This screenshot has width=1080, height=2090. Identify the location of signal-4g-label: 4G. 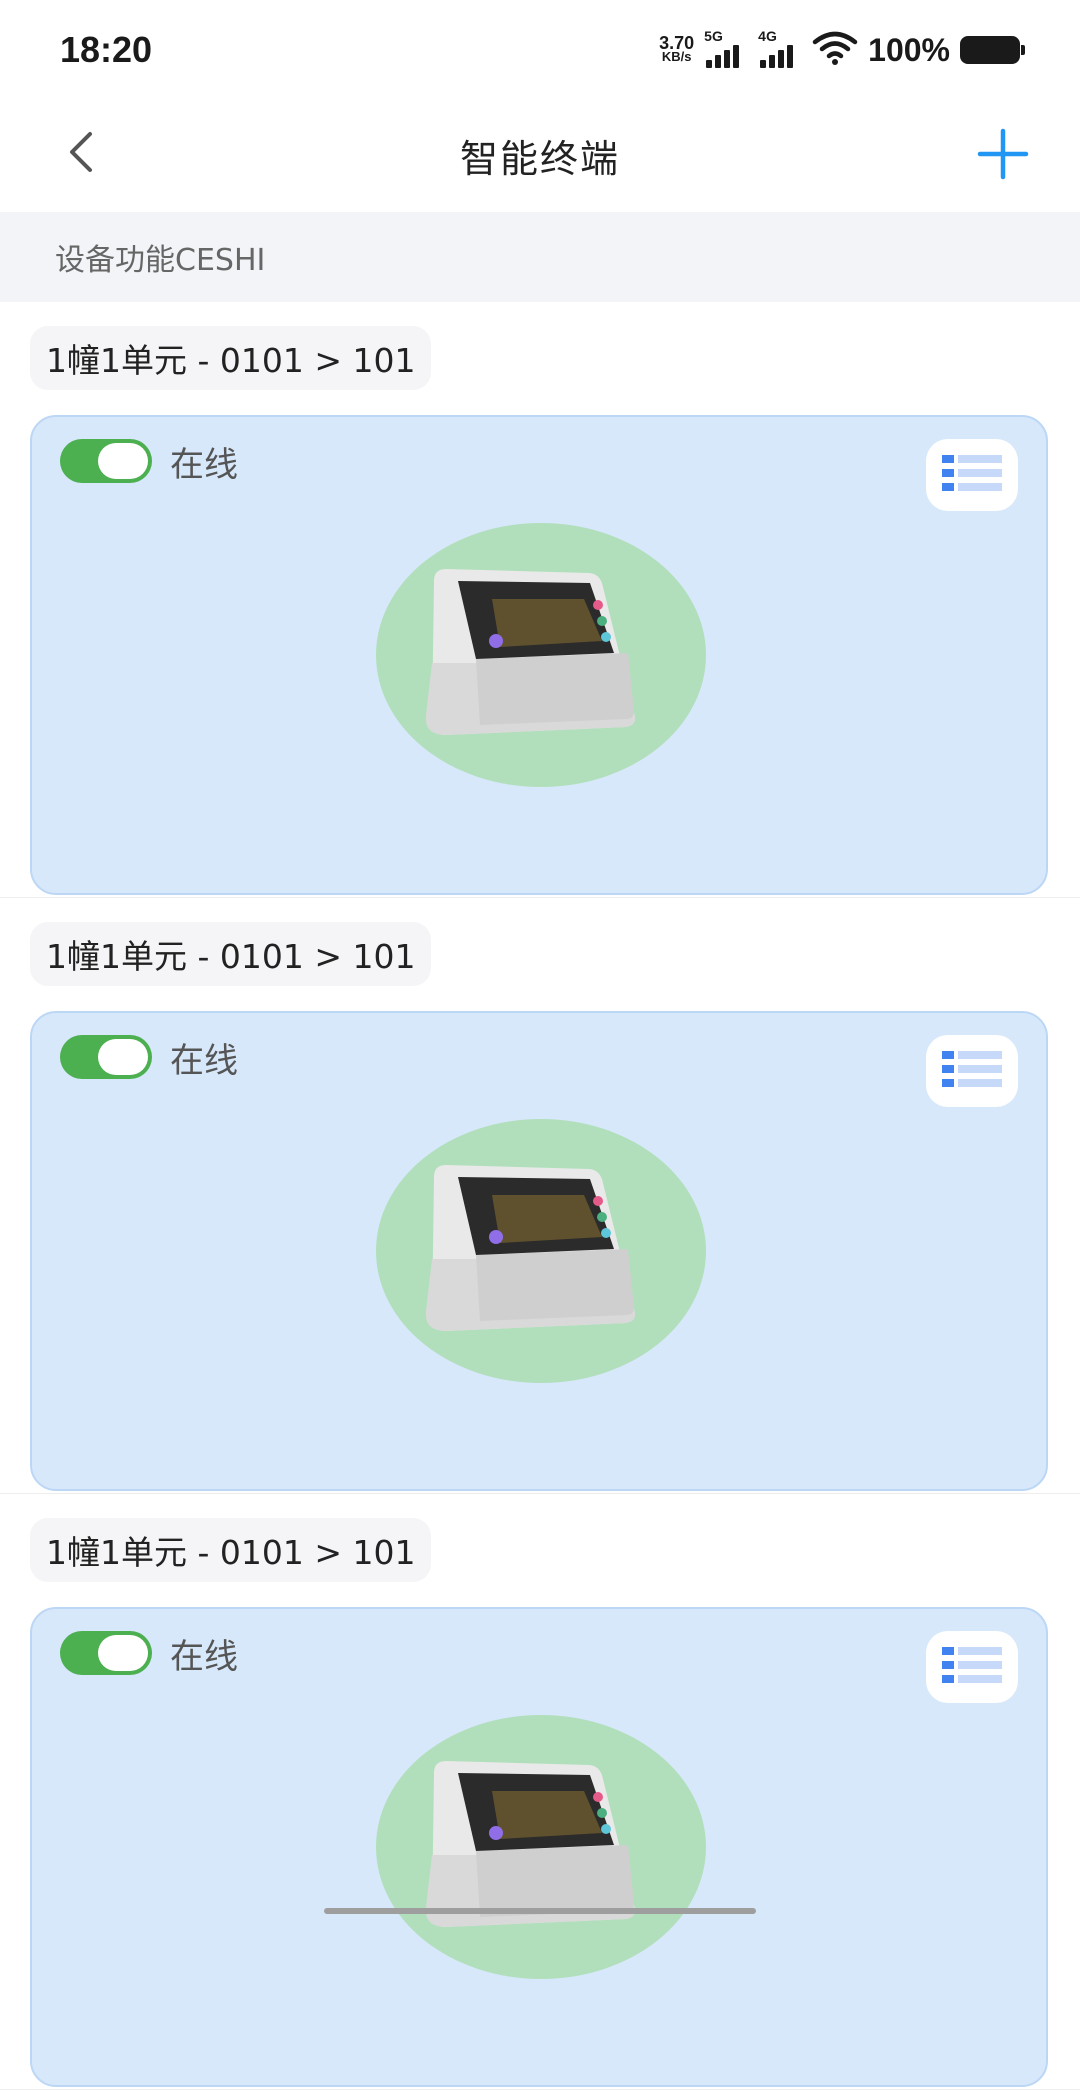
(767, 36).